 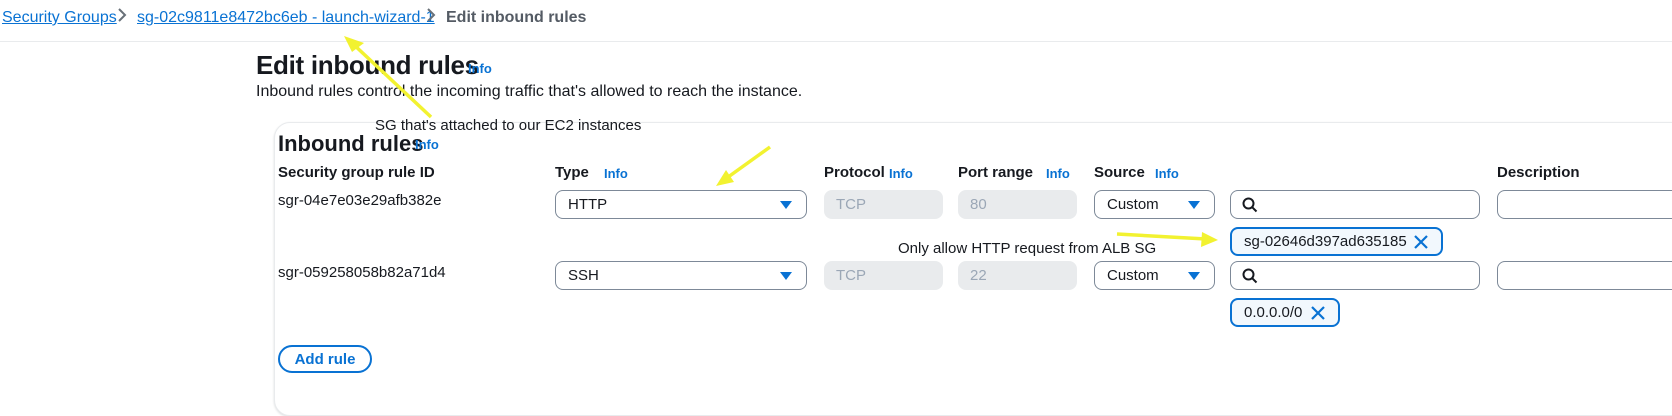 What do you see at coordinates (480, 68) in the screenshot?
I see `page-title-info-link: Info` at bounding box center [480, 68].